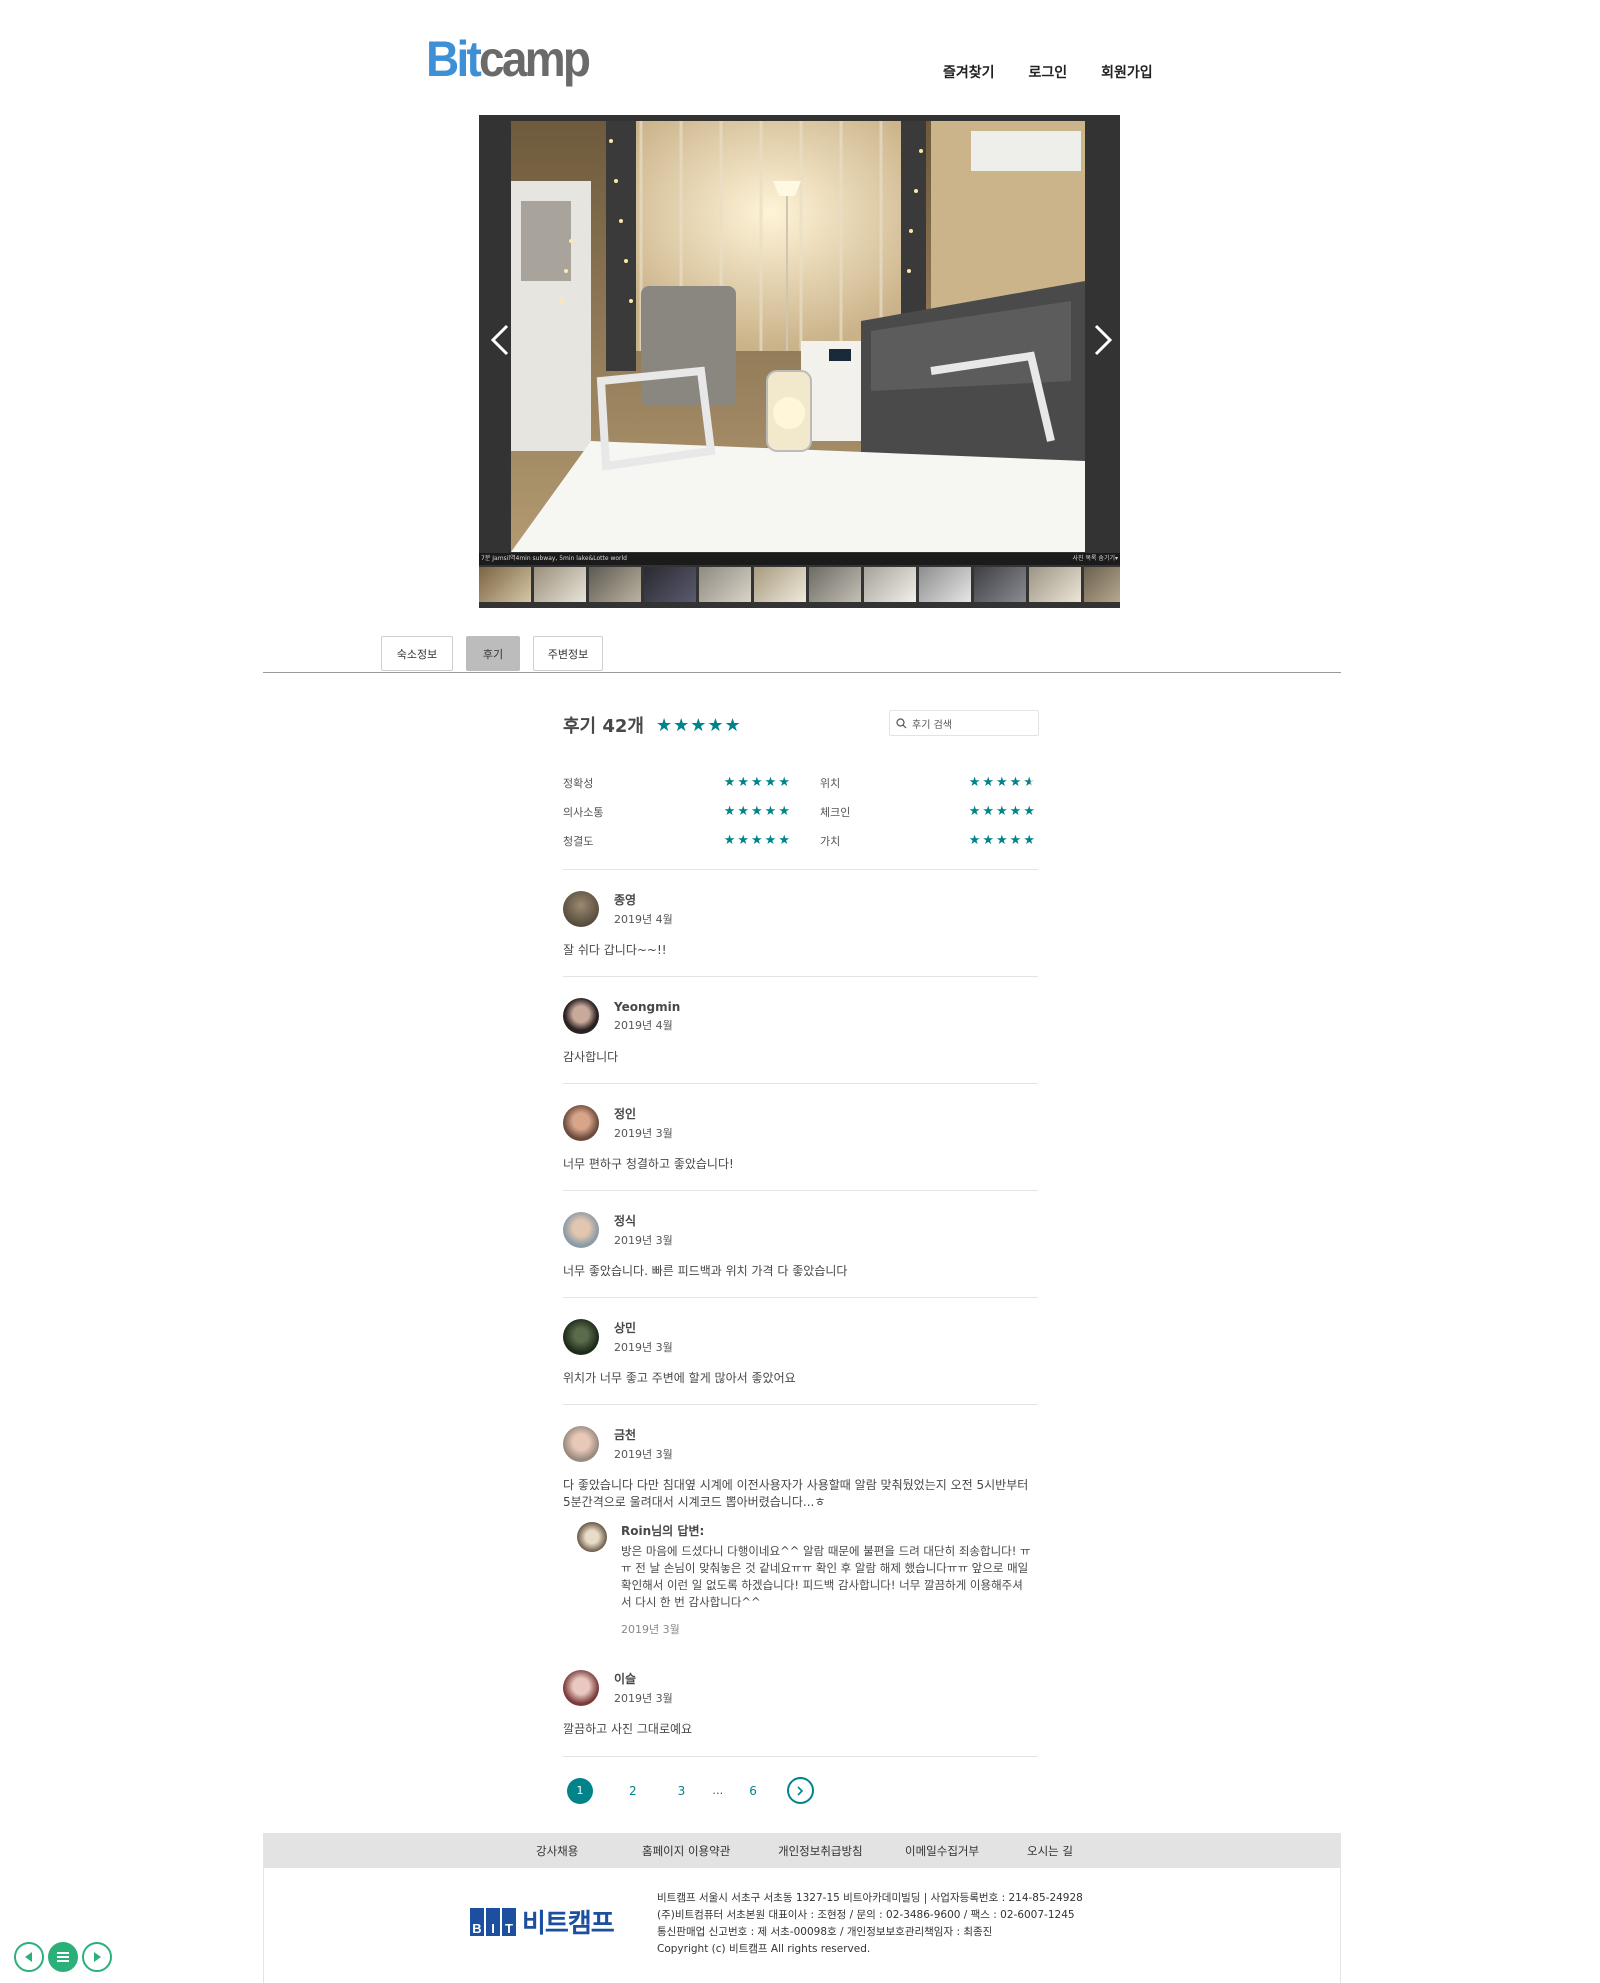 This screenshot has width=1600, height=1983. What do you see at coordinates (647, 1006) in the screenshot?
I see `reviewer-name: Yeongmin` at bounding box center [647, 1006].